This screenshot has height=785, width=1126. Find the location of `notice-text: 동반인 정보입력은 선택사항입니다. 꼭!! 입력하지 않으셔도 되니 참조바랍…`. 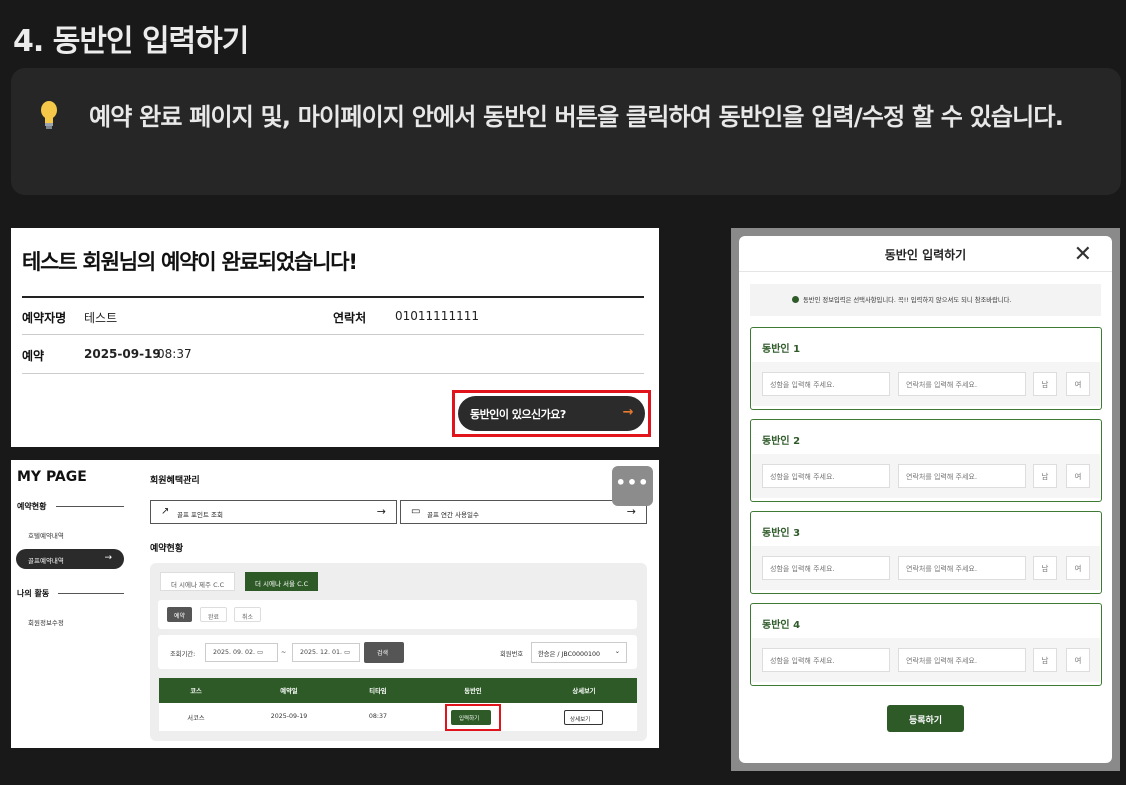

notice-text: 동반인 정보입력은 선택사항입니다. 꼭!! 입력하지 않으셔도 되니 참조바랍… is located at coordinates (907, 300).